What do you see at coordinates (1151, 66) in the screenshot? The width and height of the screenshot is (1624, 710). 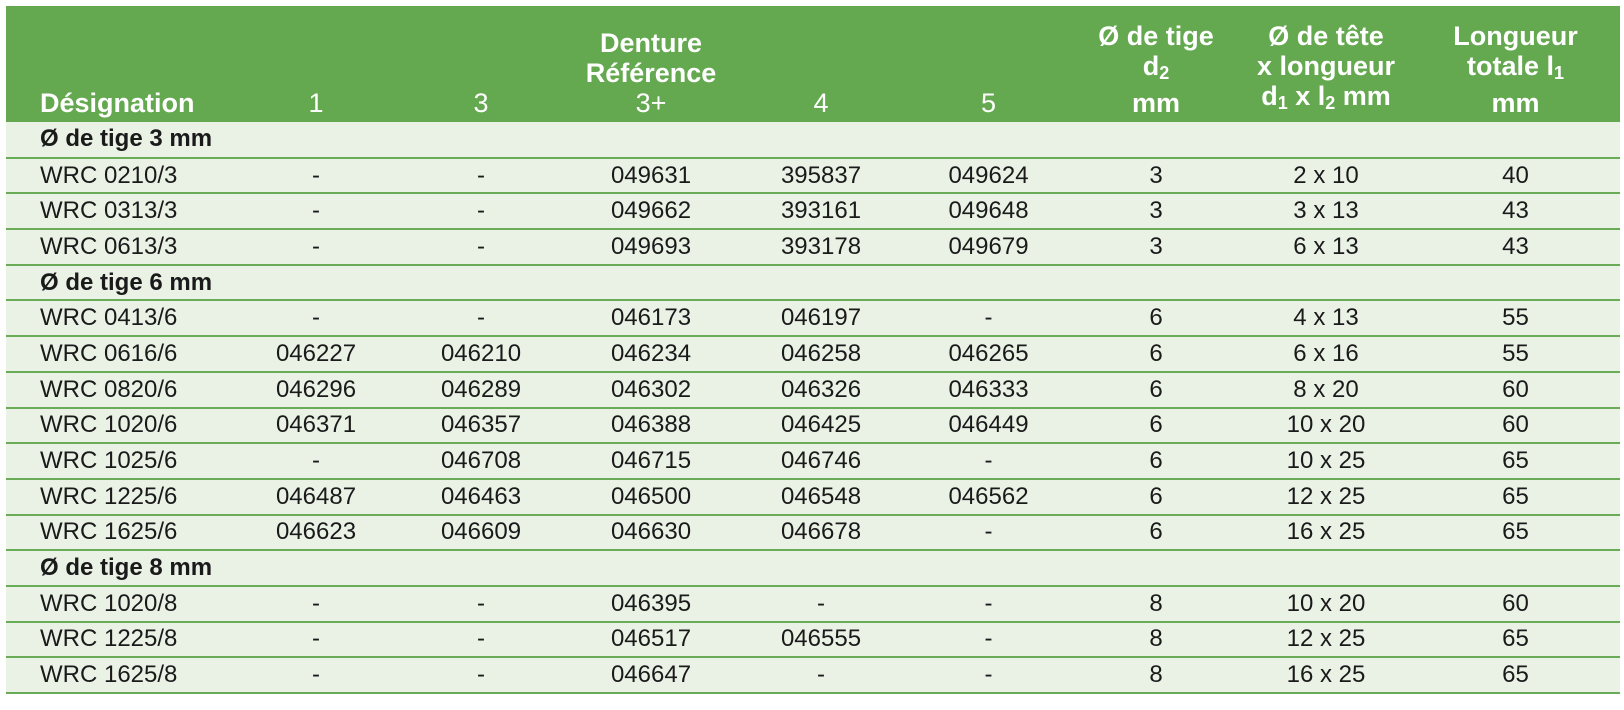 I see `header-shank-d: d` at bounding box center [1151, 66].